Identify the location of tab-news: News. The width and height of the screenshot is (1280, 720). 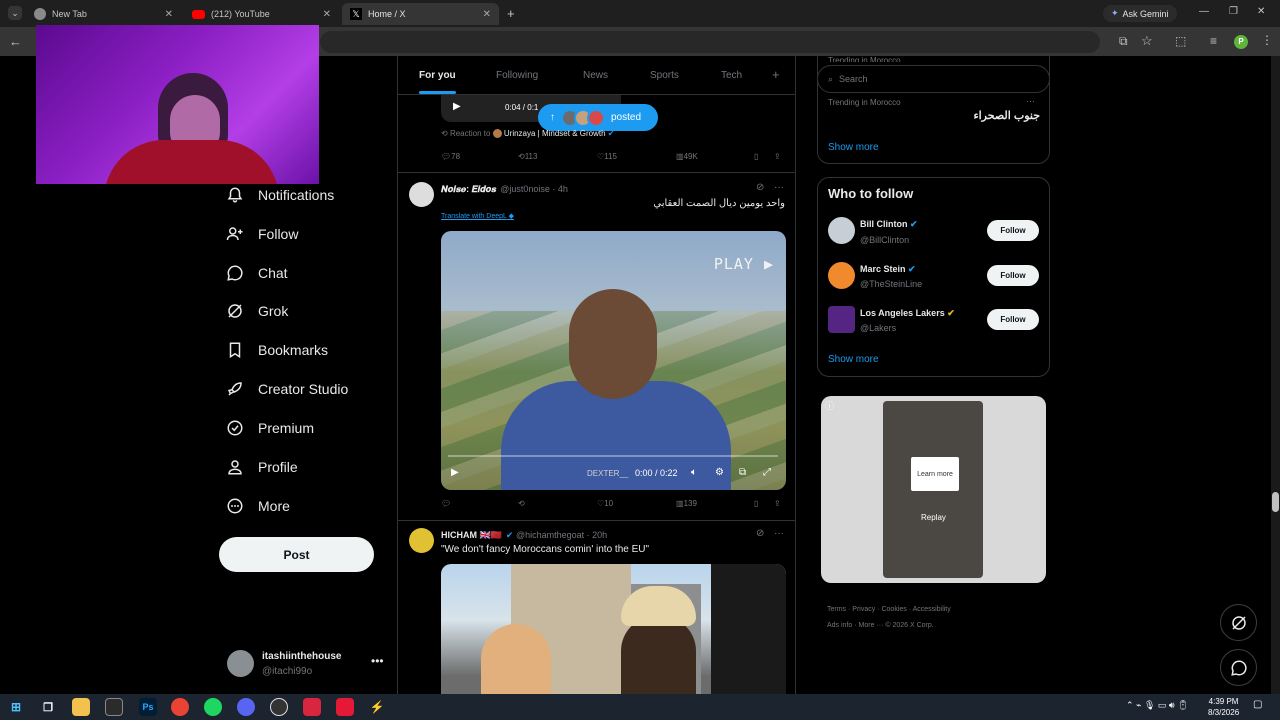
(595, 75).